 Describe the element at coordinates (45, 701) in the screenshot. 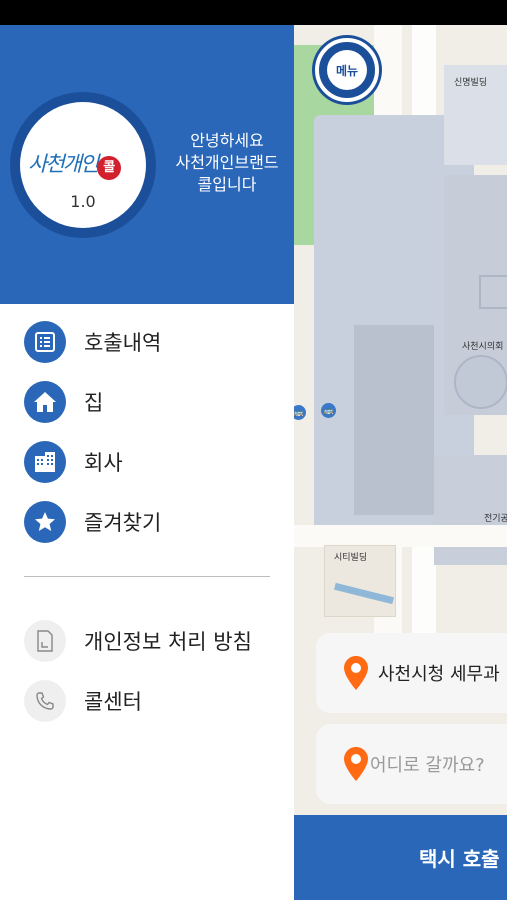

I see `phone-icon` at that location.